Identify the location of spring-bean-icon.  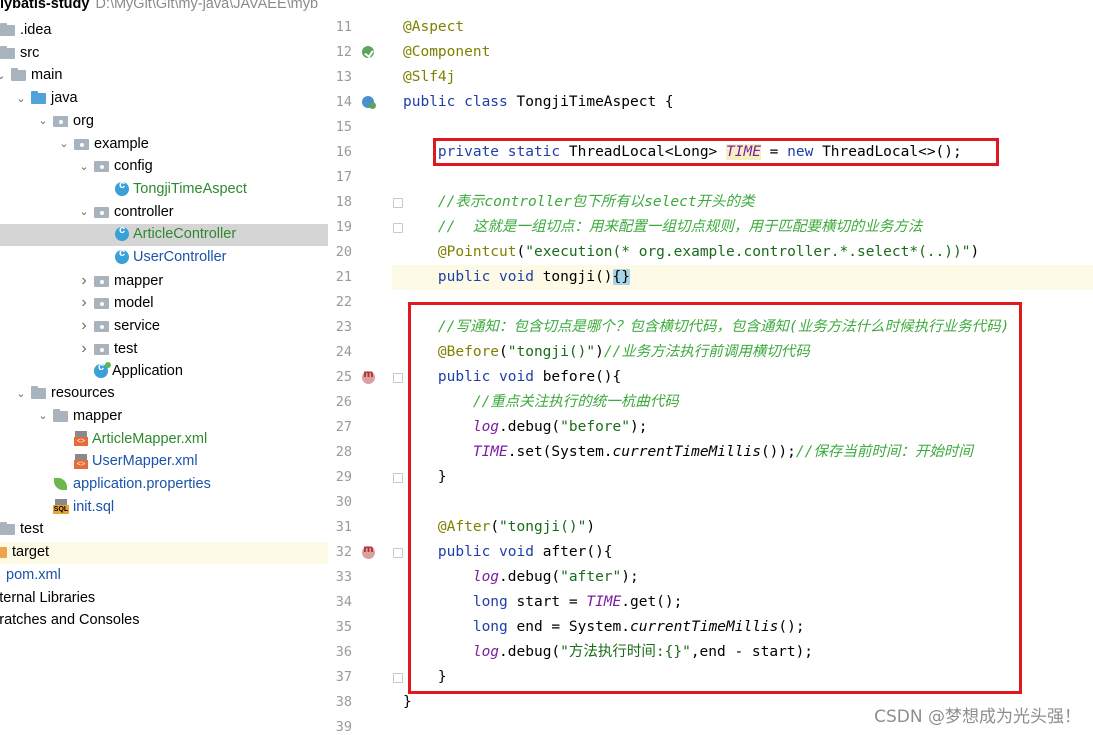
(368, 52).